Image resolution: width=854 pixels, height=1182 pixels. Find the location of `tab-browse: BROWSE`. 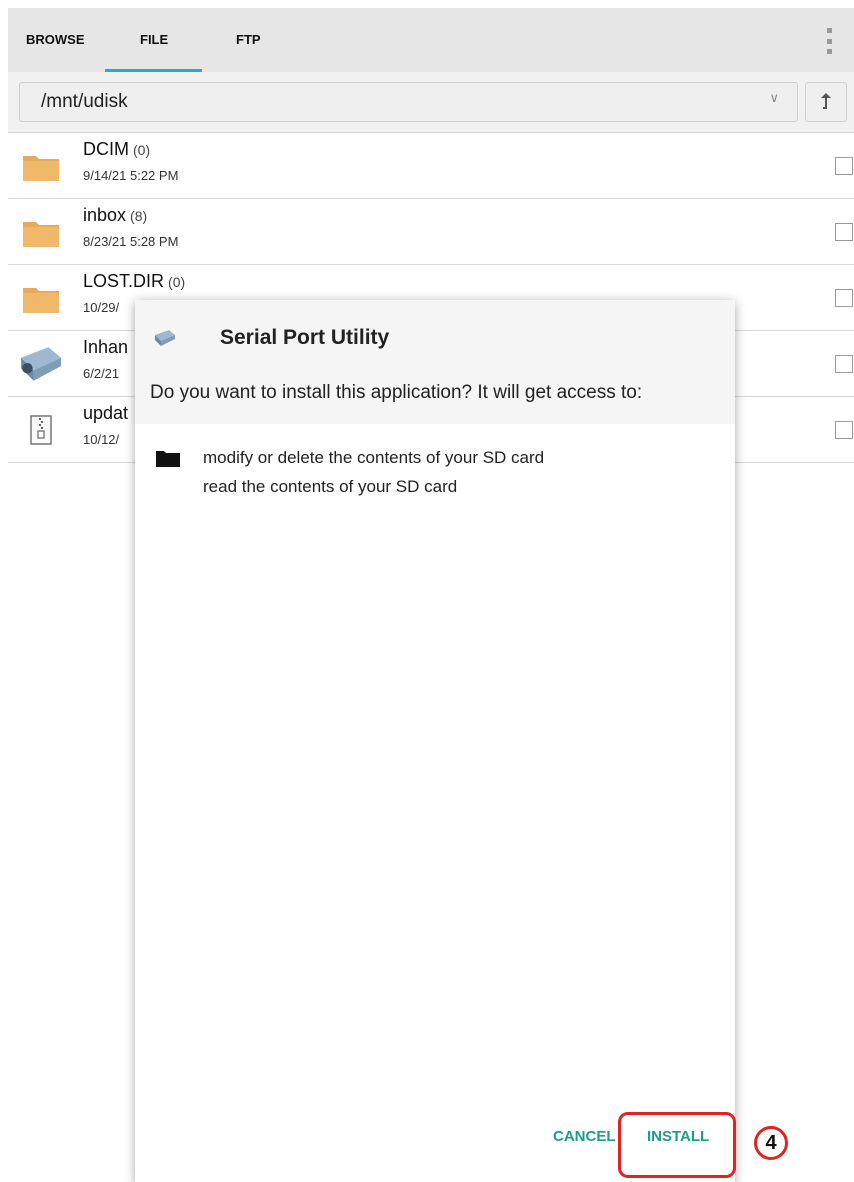

tab-browse: BROWSE is located at coordinates (55, 40).